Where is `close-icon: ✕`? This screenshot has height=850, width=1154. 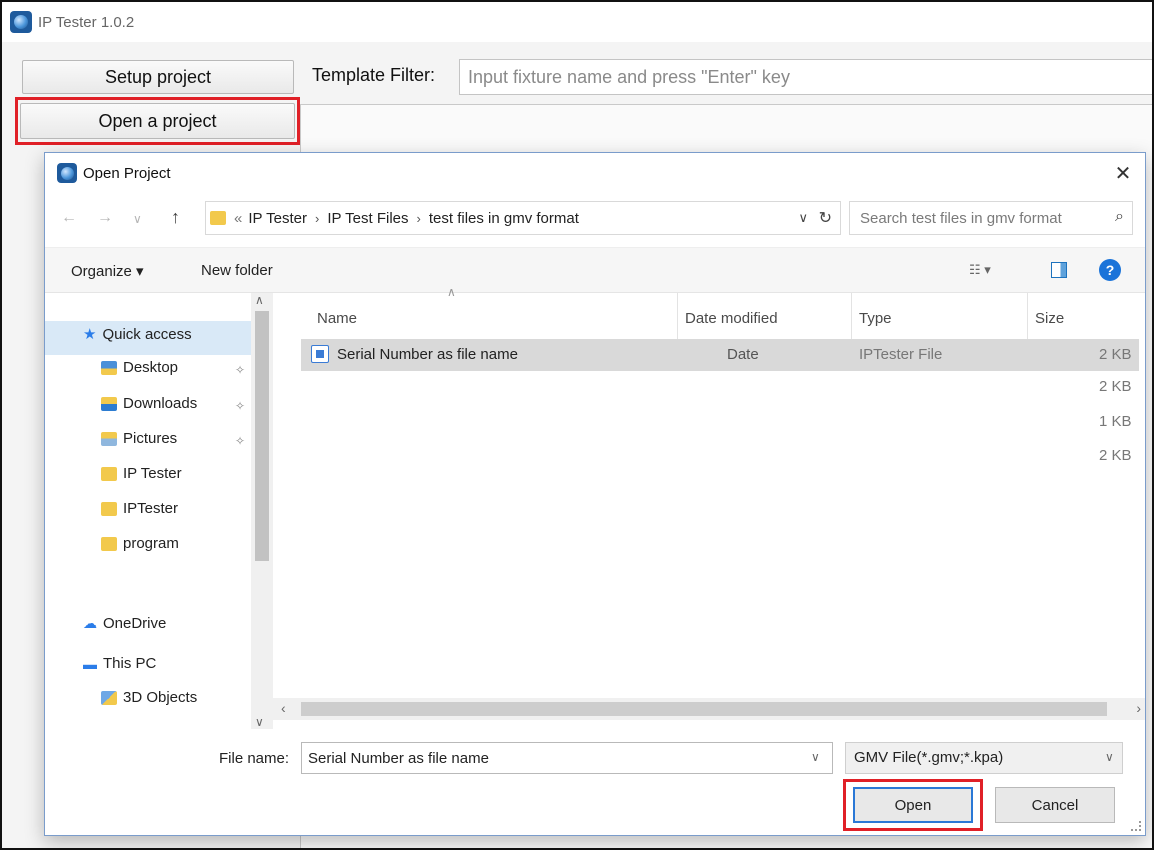 close-icon: ✕ is located at coordinates (1123, 173).